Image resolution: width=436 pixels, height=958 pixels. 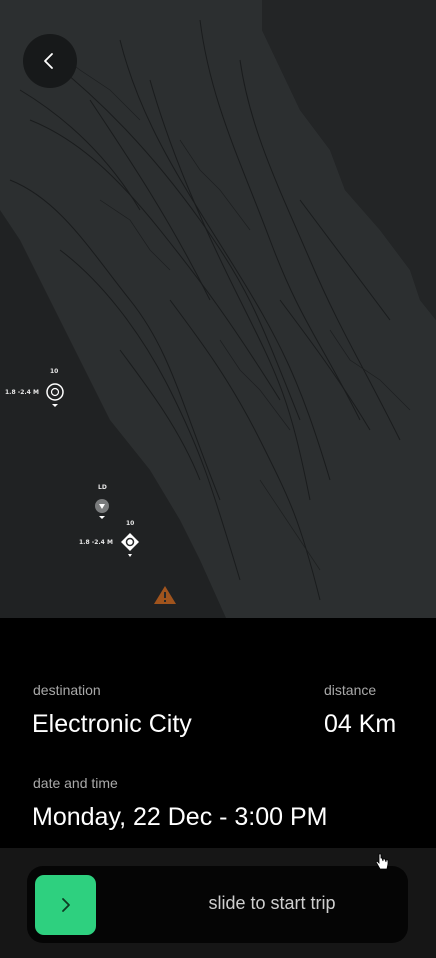 I want to click on warning-icon, so click(x=165, y=595).